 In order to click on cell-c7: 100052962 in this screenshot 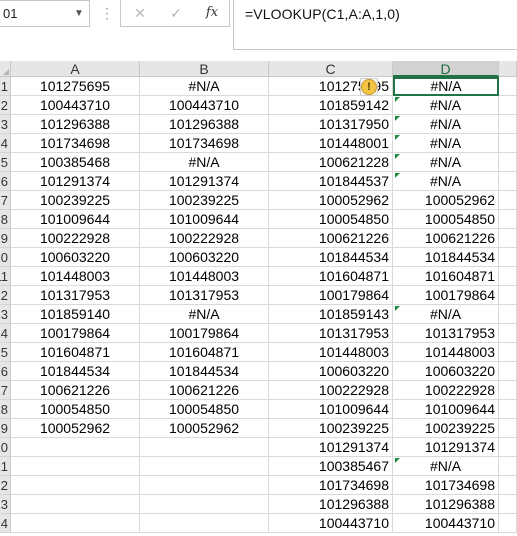, I will do `click(331, 200)`.